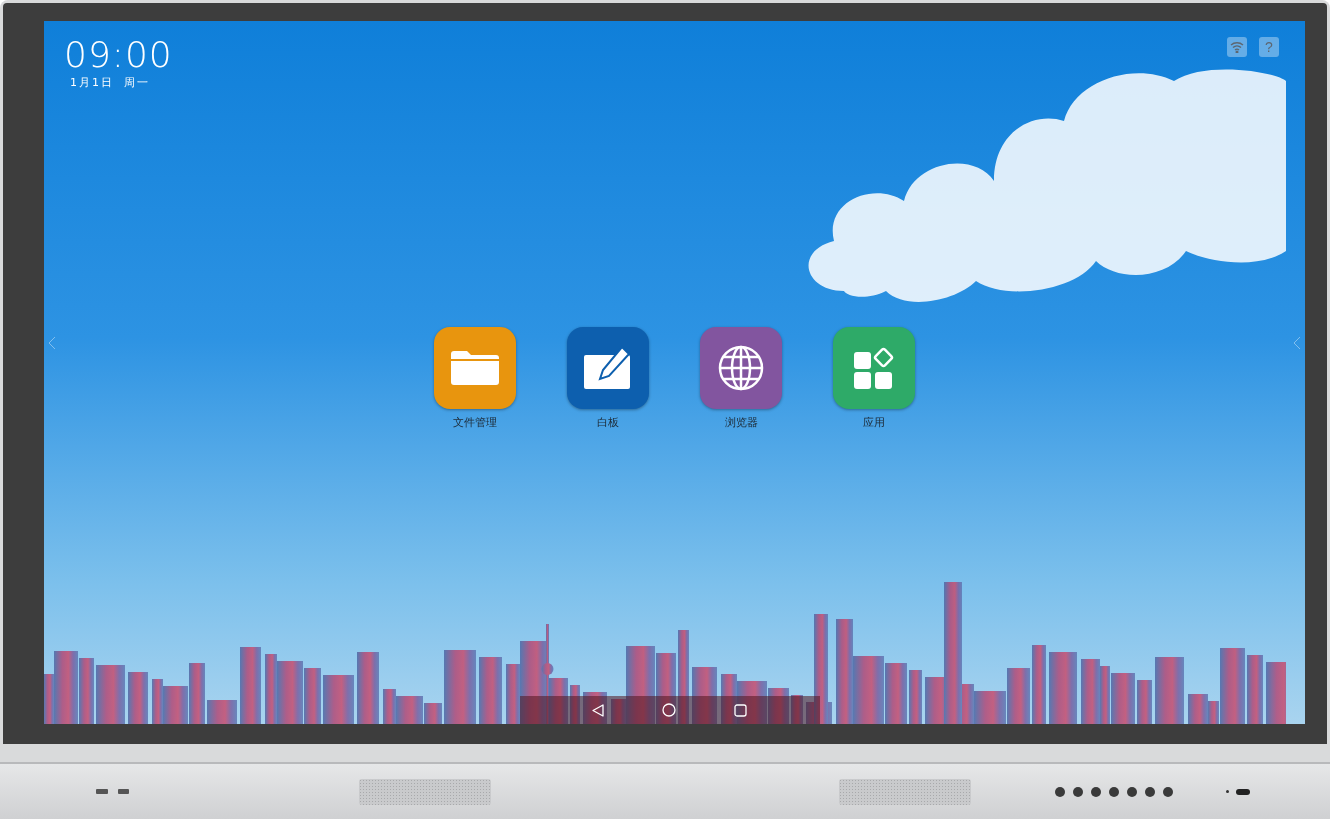 The height and width of the screenshot is (819, 1330). I want to click on back-button, so click(598, 710).